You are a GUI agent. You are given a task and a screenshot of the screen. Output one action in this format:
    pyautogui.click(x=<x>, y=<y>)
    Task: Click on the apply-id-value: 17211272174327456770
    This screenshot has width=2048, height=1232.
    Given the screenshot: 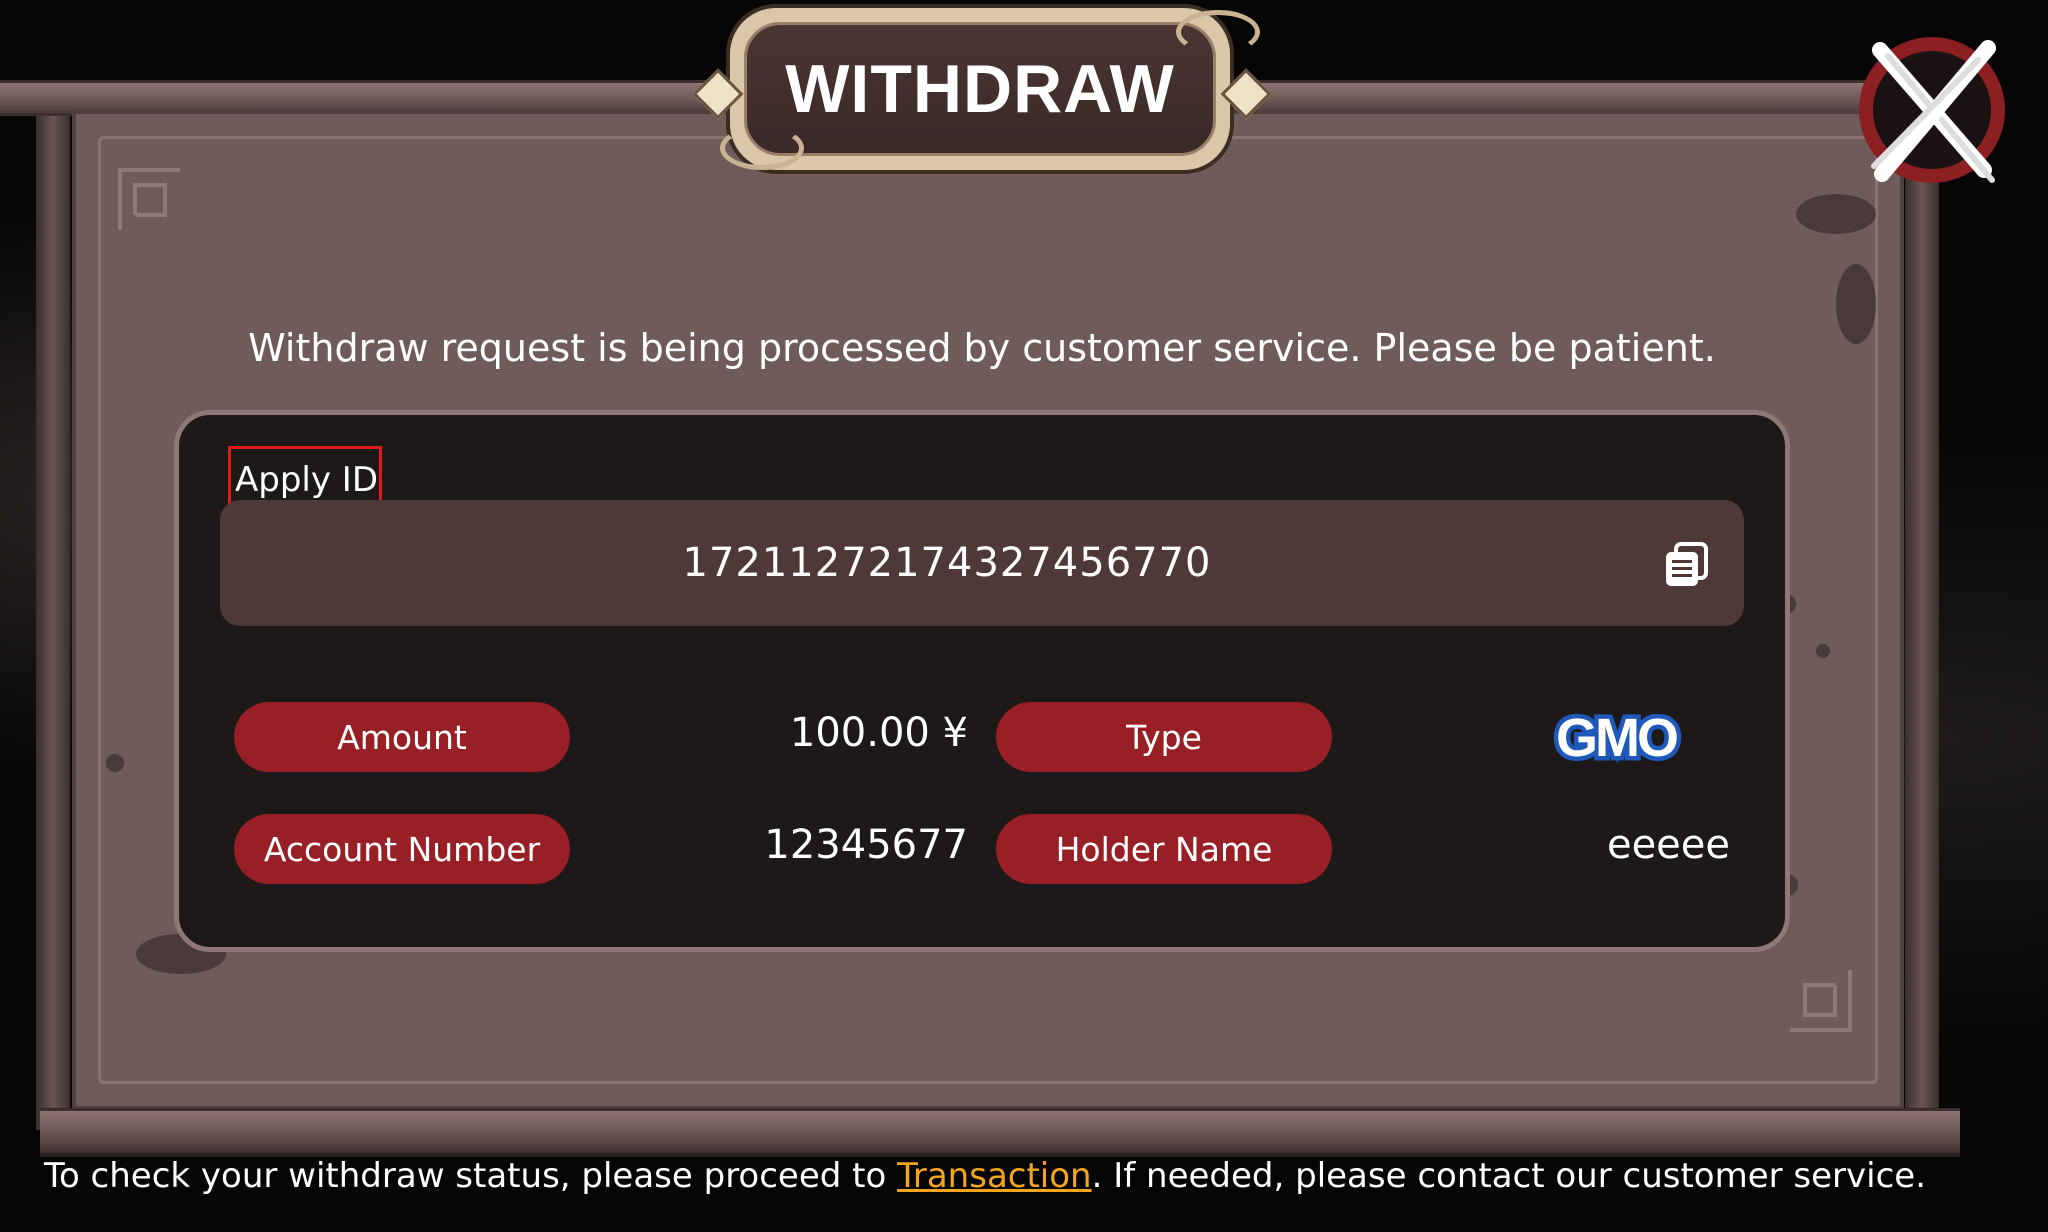 What is the action you would take?
    pyautogui.click(x=947, y=563)
    